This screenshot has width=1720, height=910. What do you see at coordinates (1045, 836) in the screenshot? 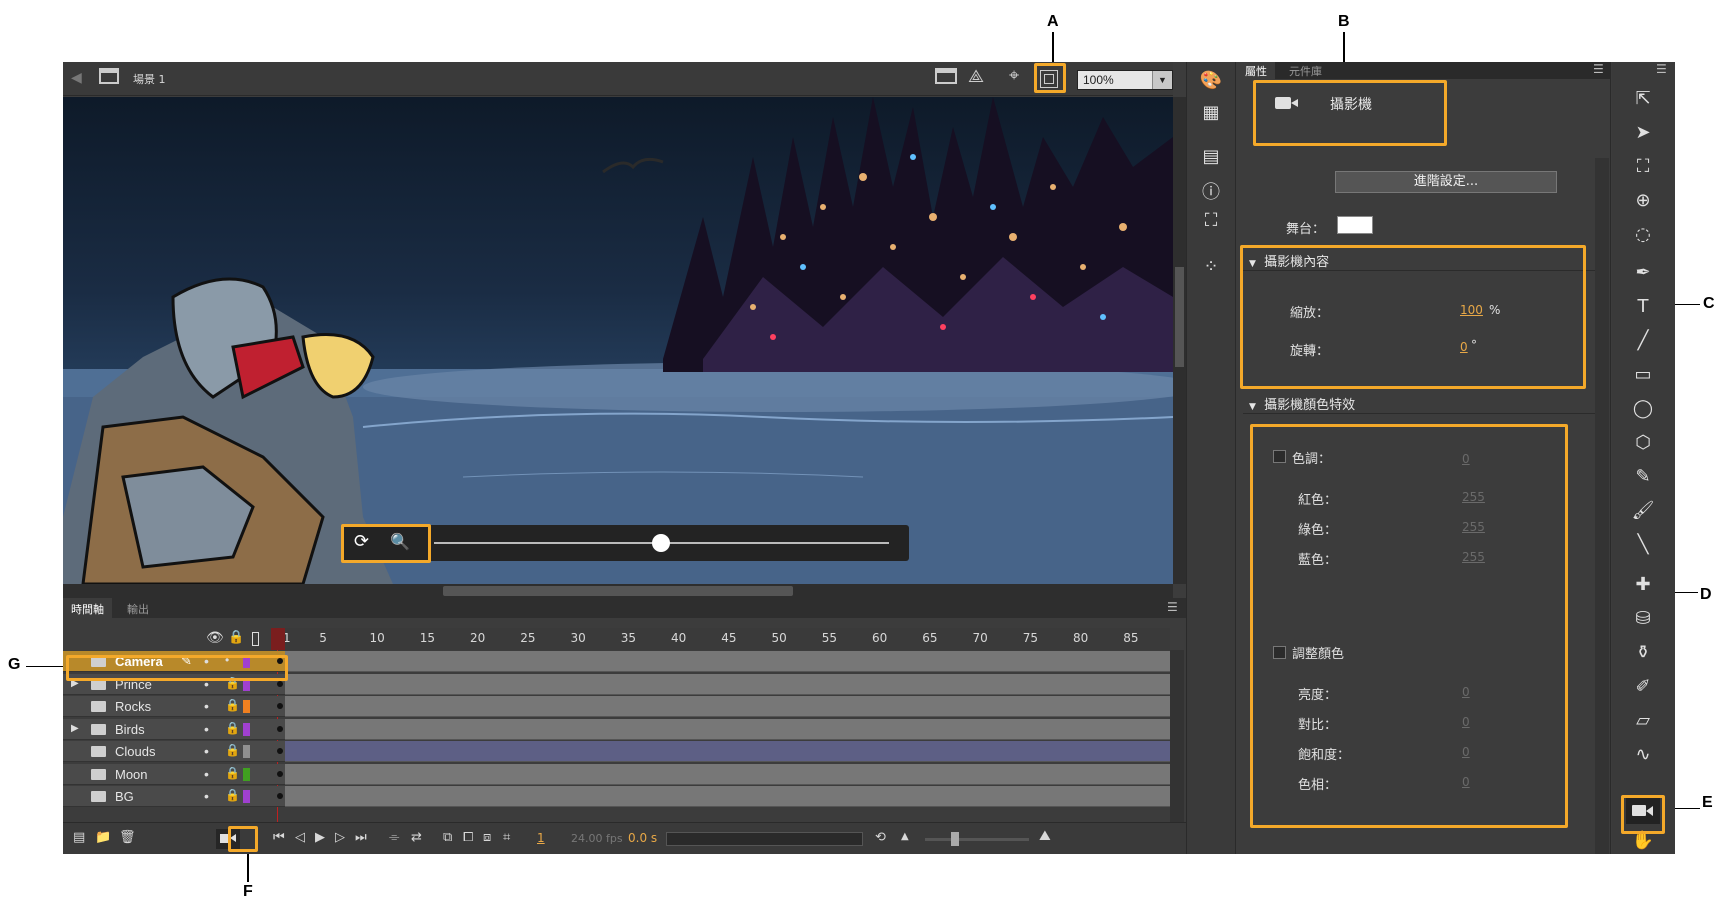
I see `zoom-in-icon: ⛰` at bounding box center [1045, 836].